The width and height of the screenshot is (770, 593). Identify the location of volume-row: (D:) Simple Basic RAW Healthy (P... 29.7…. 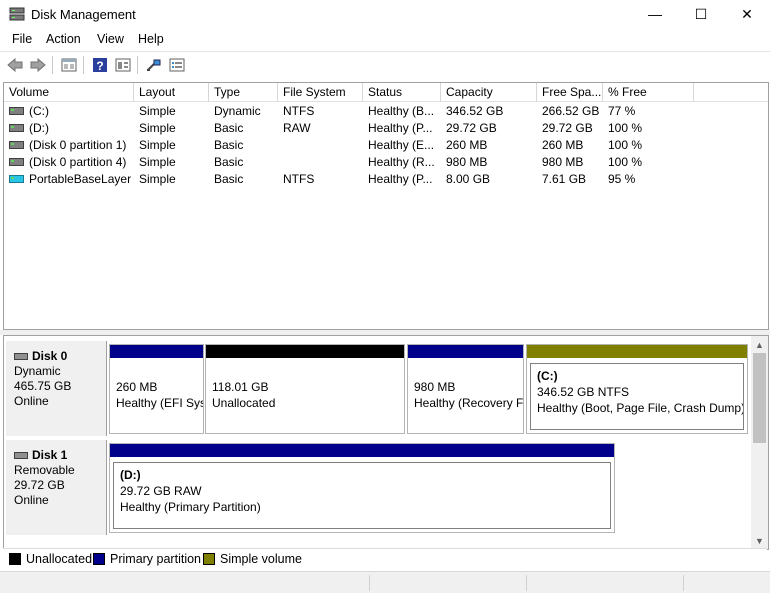
(386, 128).